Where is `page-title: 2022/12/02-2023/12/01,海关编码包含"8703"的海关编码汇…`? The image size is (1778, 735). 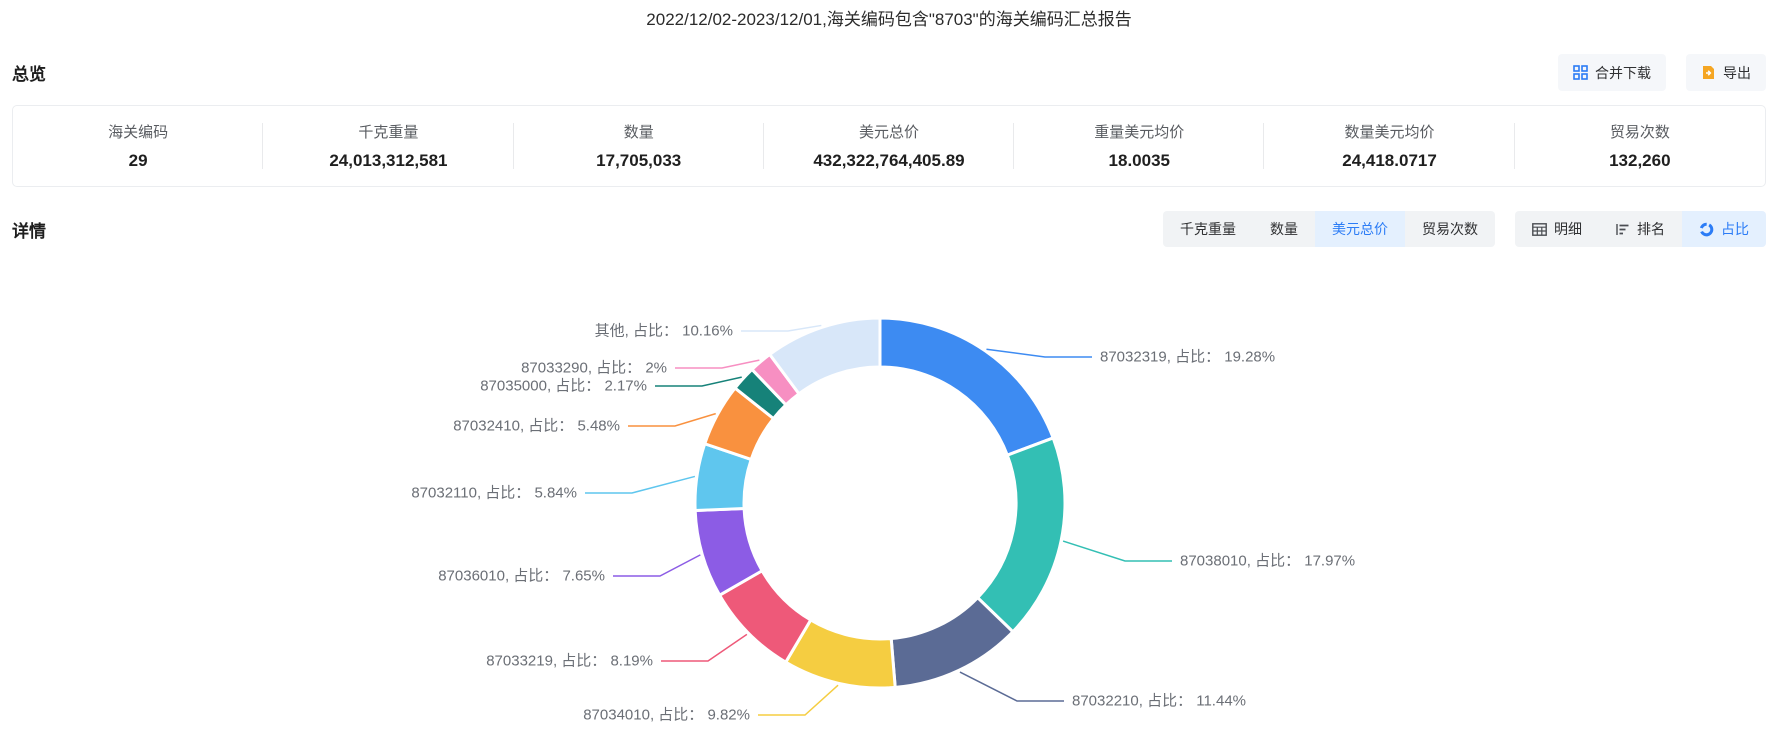
page-title: 2022/12/02-2023/12/01,海关编码包含"8703"的海关编码汇… is located at coordinates (889, 19).